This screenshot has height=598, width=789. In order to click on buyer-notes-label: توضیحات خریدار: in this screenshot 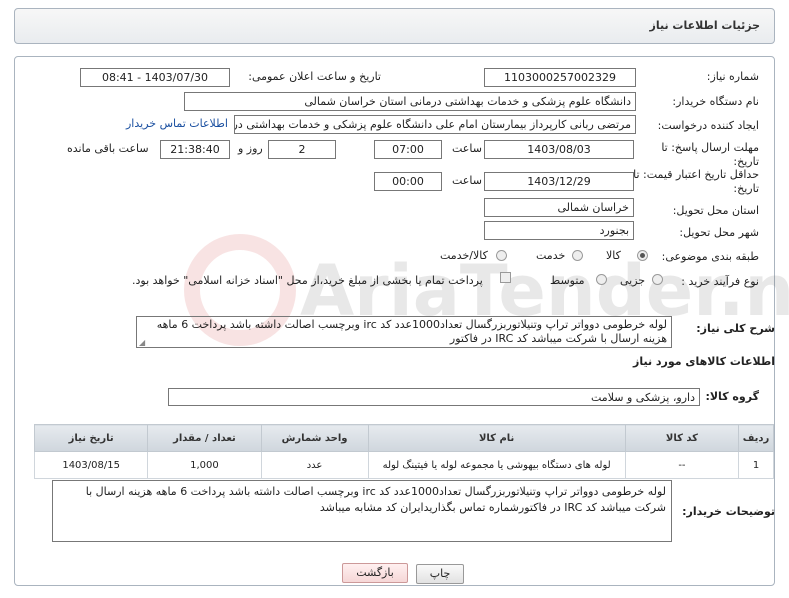, I will do `click(728, 511)`.